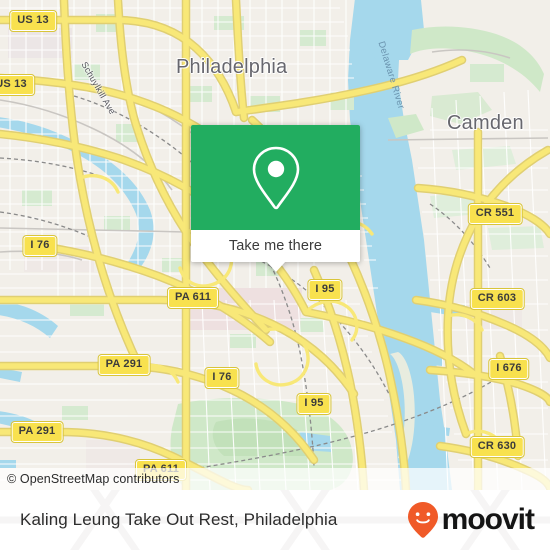 The height and width of the screenshot is (550, 550). Describe the element at coordinates (495, 214) in the screenshot. I see `map-shield-cr-551: CR 551` at that location.